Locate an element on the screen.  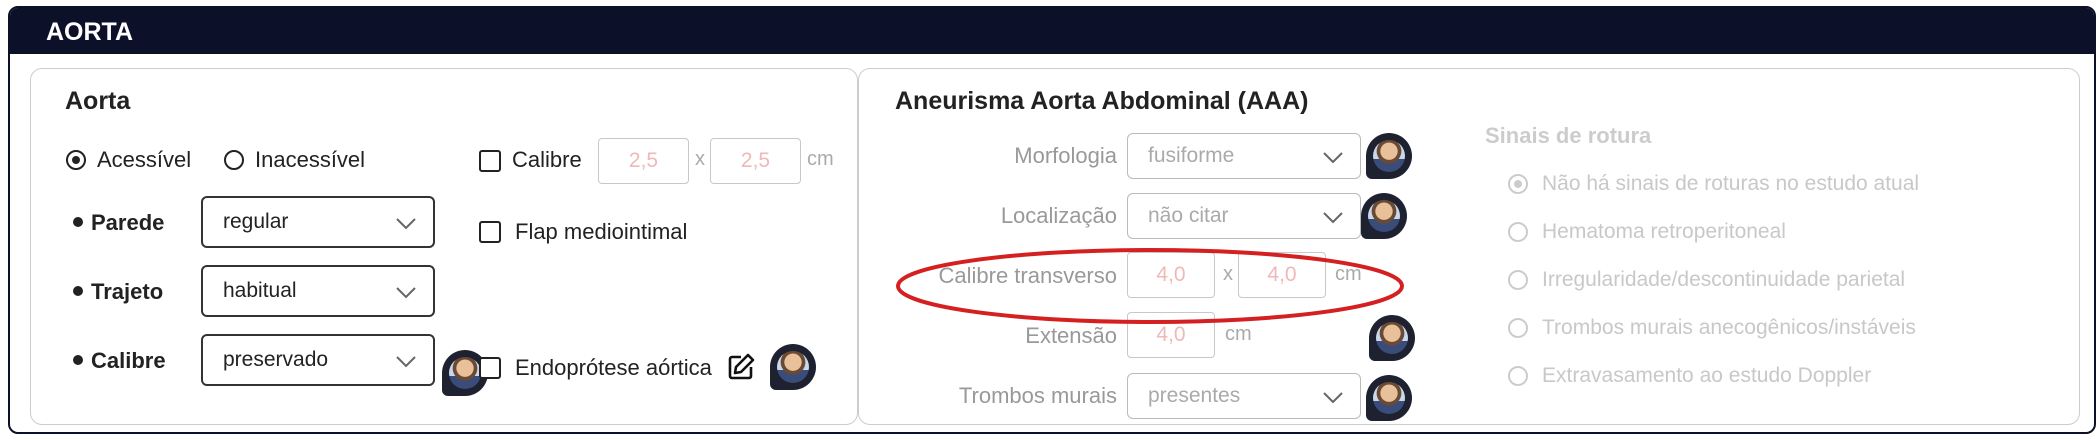
trajeto-label: Trajeto is located at coordinates (118, 292).